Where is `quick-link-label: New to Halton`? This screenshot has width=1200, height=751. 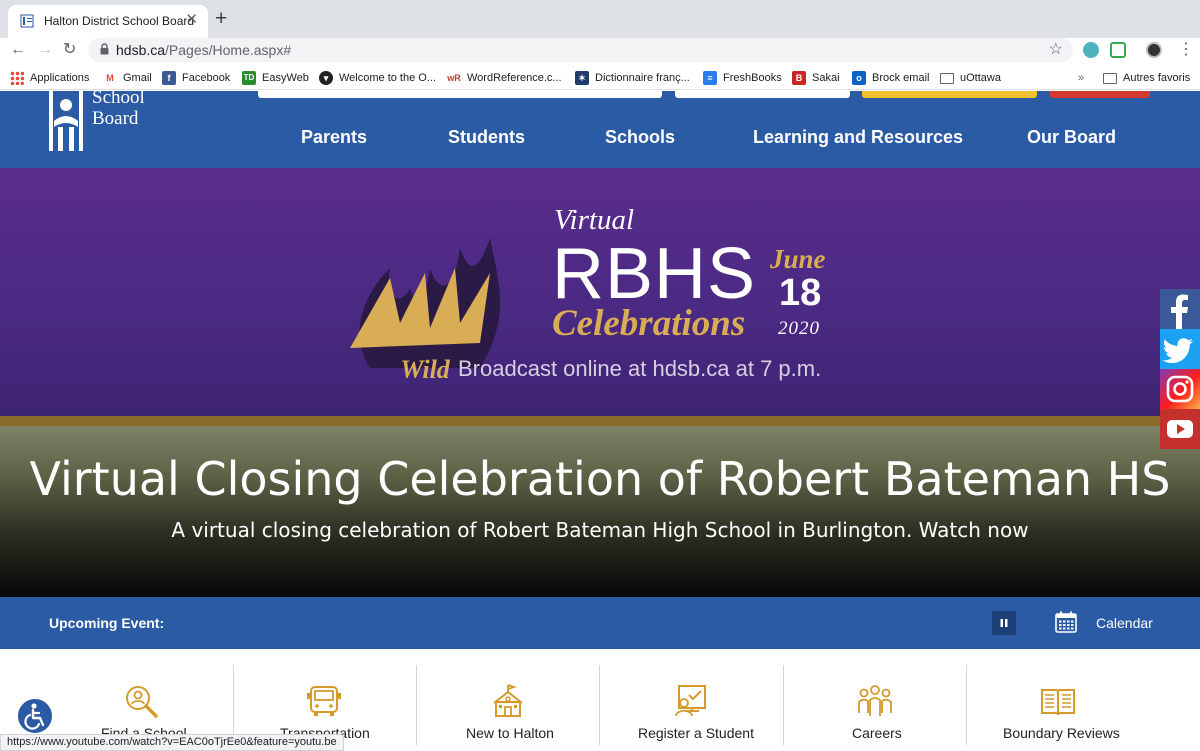 quick-link-label: New to Halton is located at coordinates (510, 733).